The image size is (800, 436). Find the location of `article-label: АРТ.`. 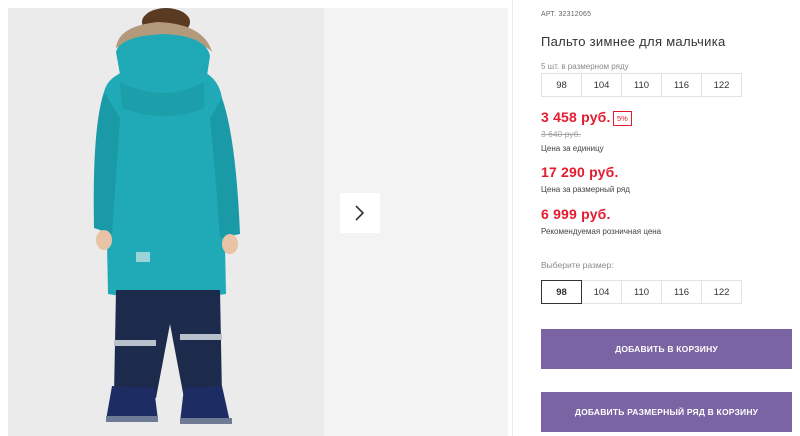

article-label: АРТ. is located at coordinates (549, 14).